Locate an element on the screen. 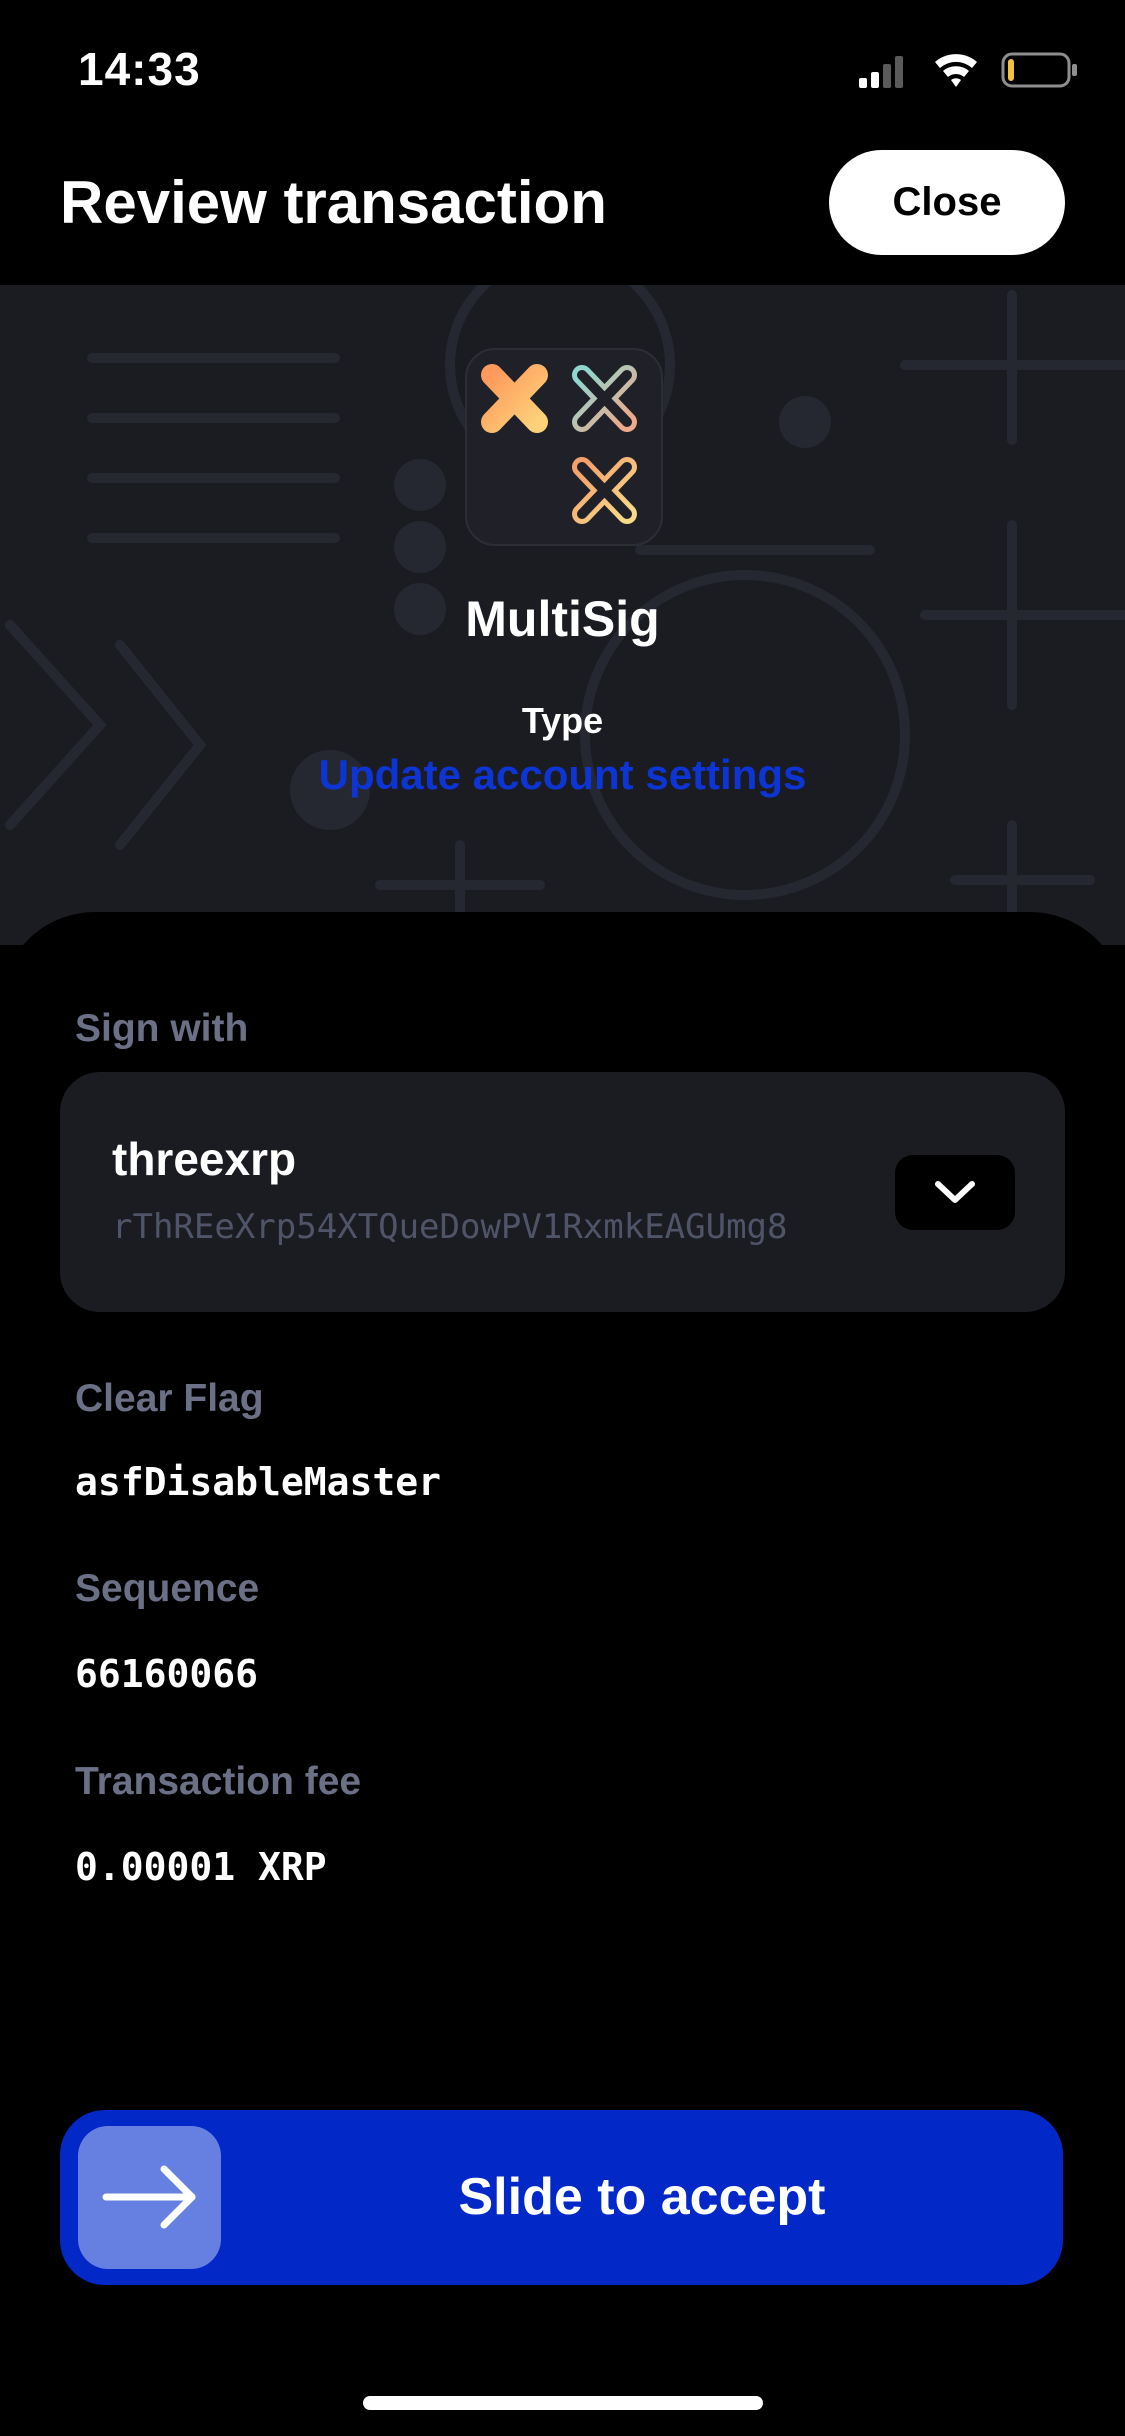 The height and width of the screenshot is (2436, 1125). app-name: MultiSig is located at coordinates (562, 619).